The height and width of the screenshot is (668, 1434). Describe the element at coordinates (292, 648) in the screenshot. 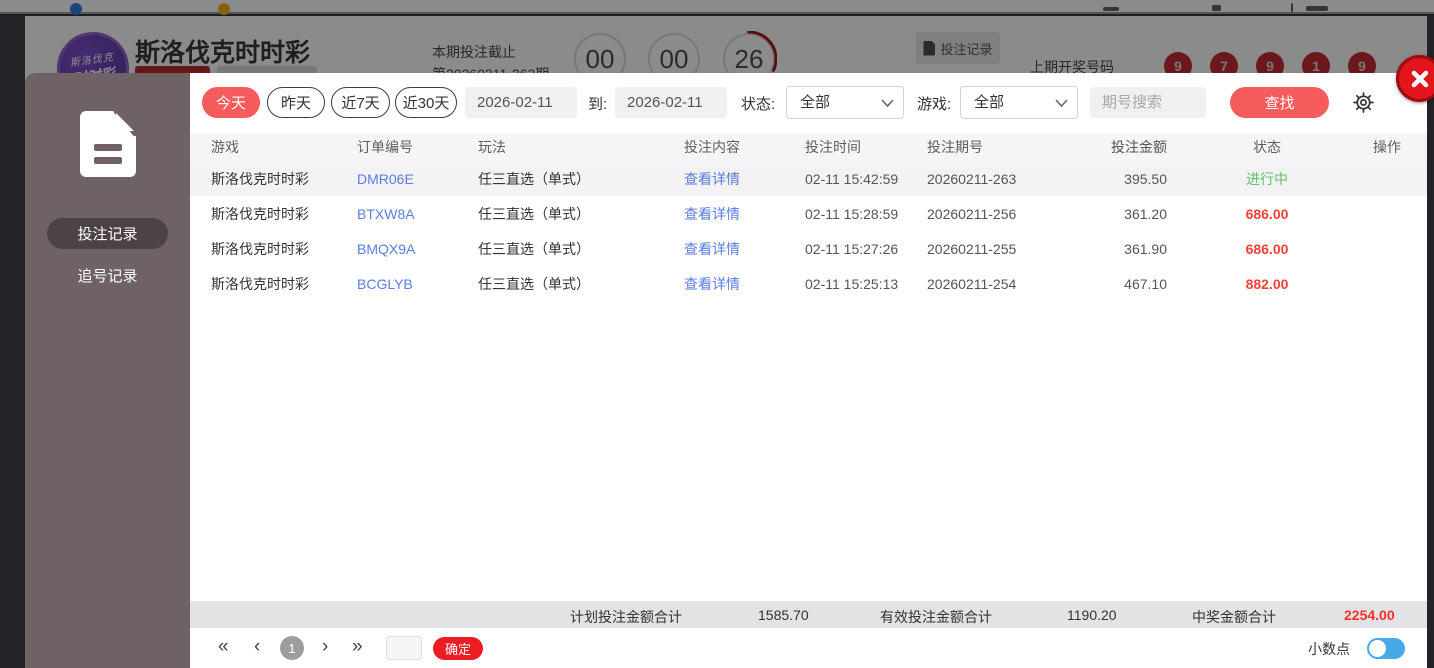

I see `current-page-button: 1` at that location.